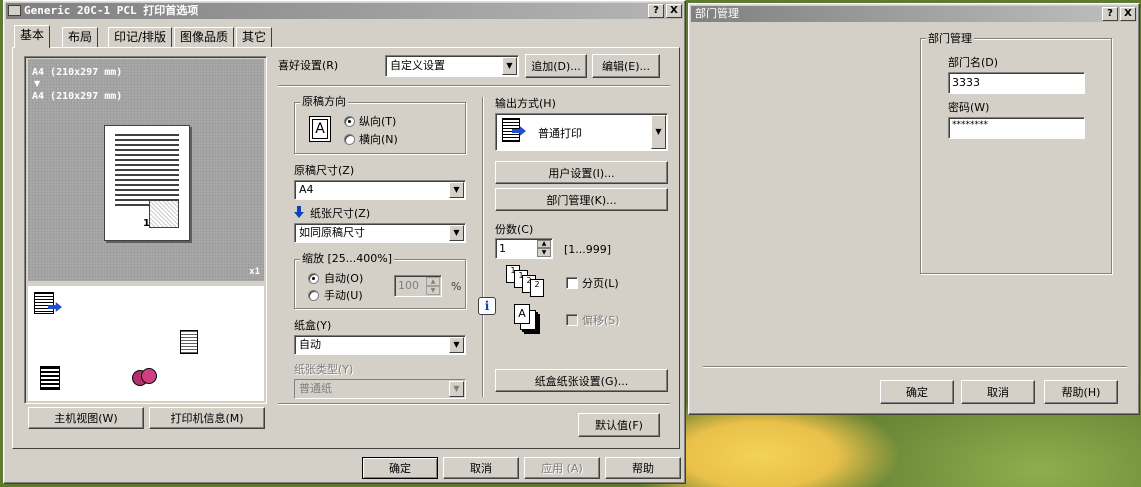 This screenshot has width=1141, height=487. What do you see at coordinates (417, 65) in the screenshot?
I see `favorites-value: 自定义设置` at bounding box center [417, 65].